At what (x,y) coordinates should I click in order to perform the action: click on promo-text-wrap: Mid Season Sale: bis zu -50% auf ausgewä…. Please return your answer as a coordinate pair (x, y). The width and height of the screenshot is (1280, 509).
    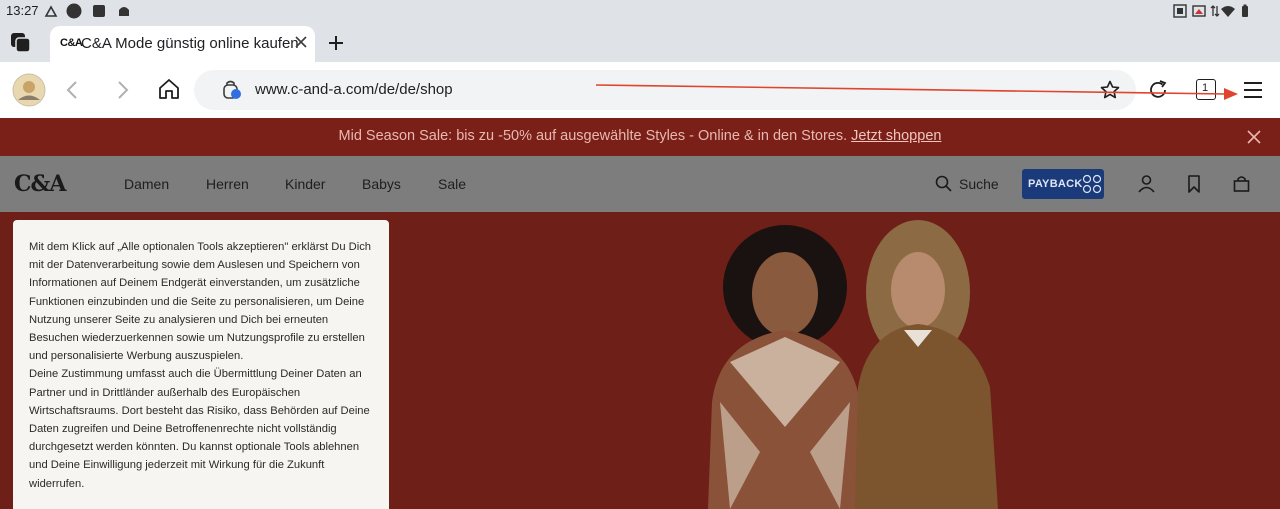
    Looking at the image, I should click on (640, 136).